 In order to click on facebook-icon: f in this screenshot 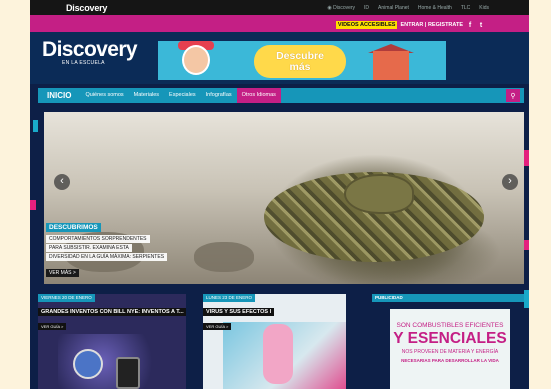, I will do `click(470, 25)`.